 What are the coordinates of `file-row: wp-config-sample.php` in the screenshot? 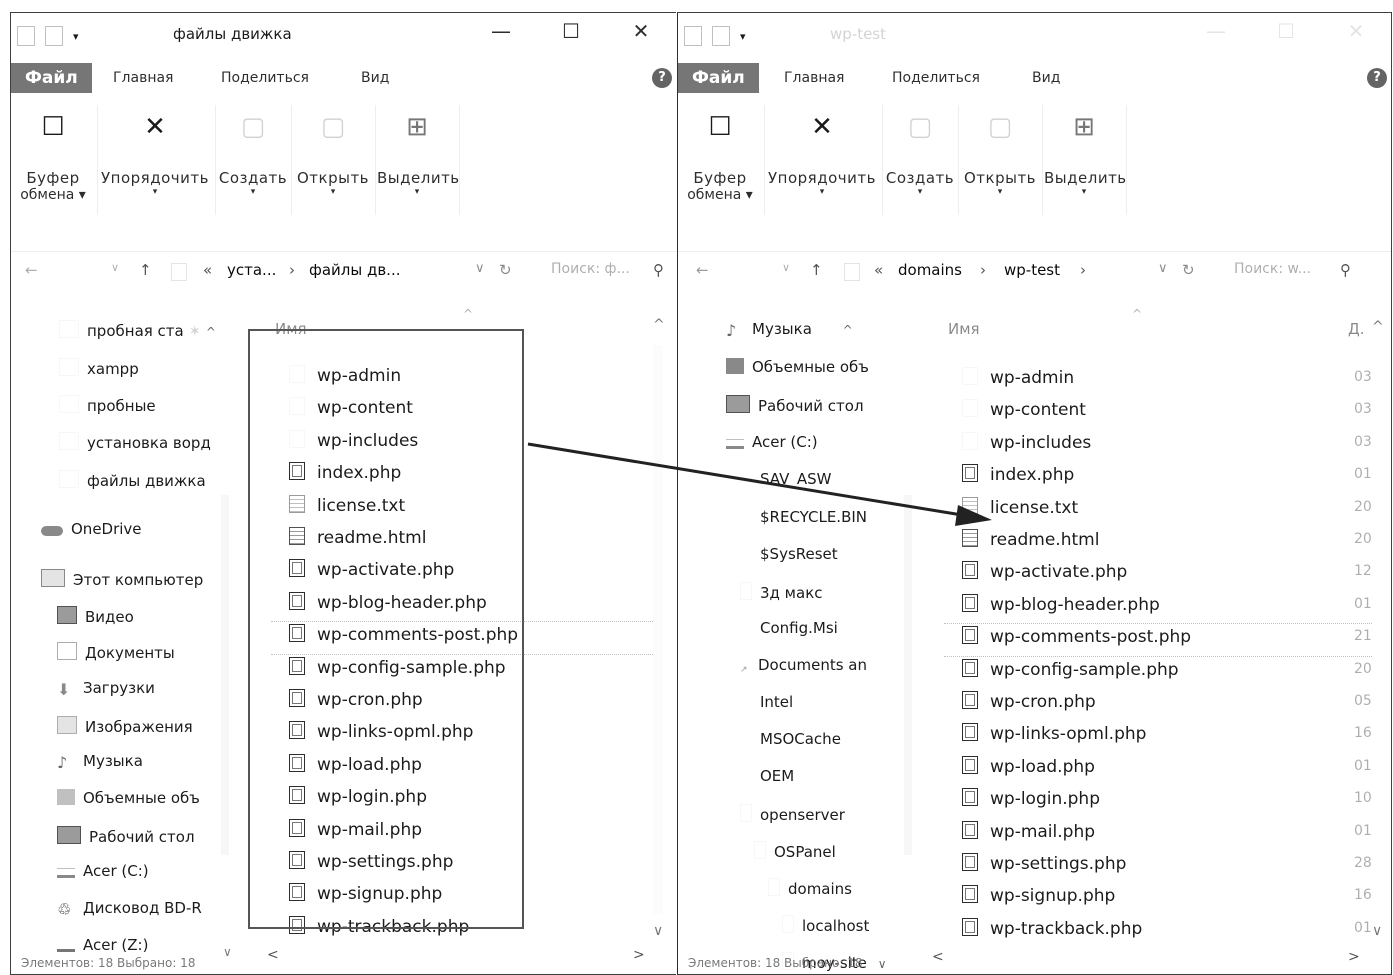 It's located at (1070, 669).